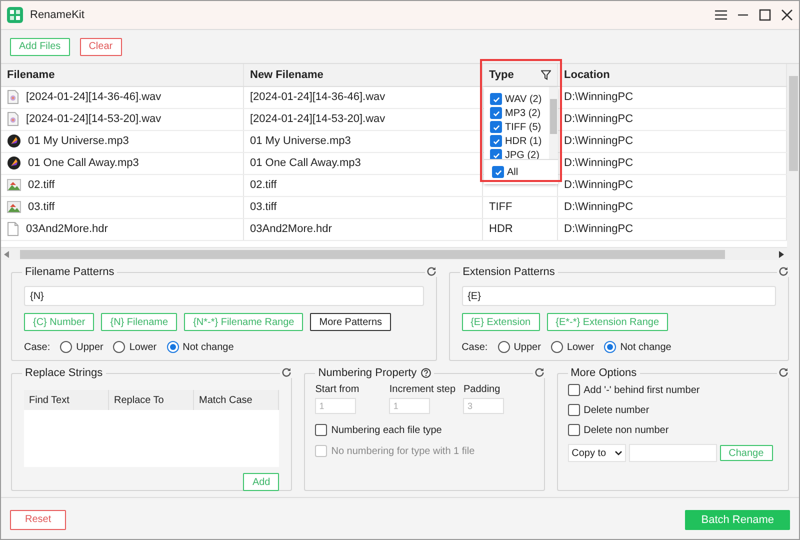 Image resolution: width=800 pixels, height=540 pixels. I want to click on pattern-field: {E}, so click(619, 296).